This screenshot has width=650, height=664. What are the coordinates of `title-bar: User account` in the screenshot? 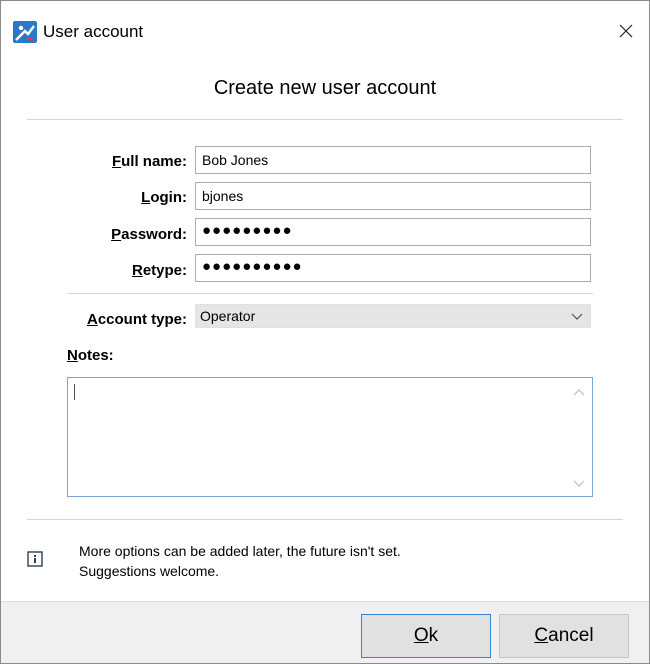 It's located at (325, 31).